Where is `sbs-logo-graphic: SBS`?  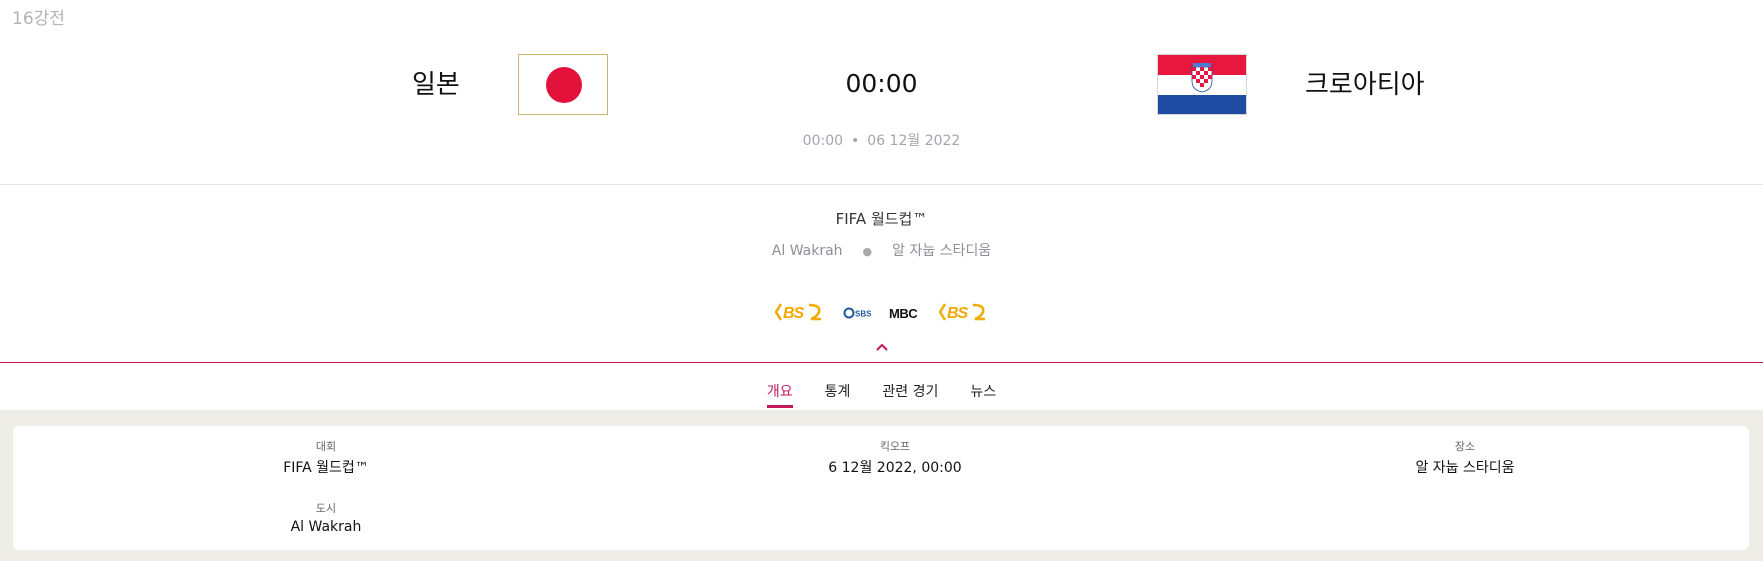 sbs-logo-graphic: SBS is located at coordinates (857, 313).